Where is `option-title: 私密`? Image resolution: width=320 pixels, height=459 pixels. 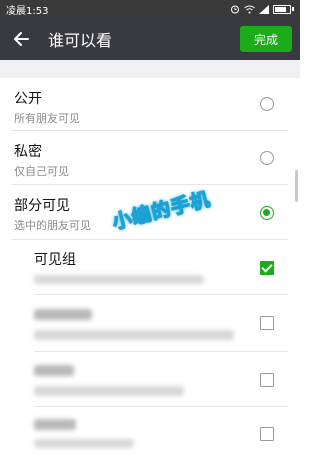 option-title: 私密 is located at coordinates (28, 152).